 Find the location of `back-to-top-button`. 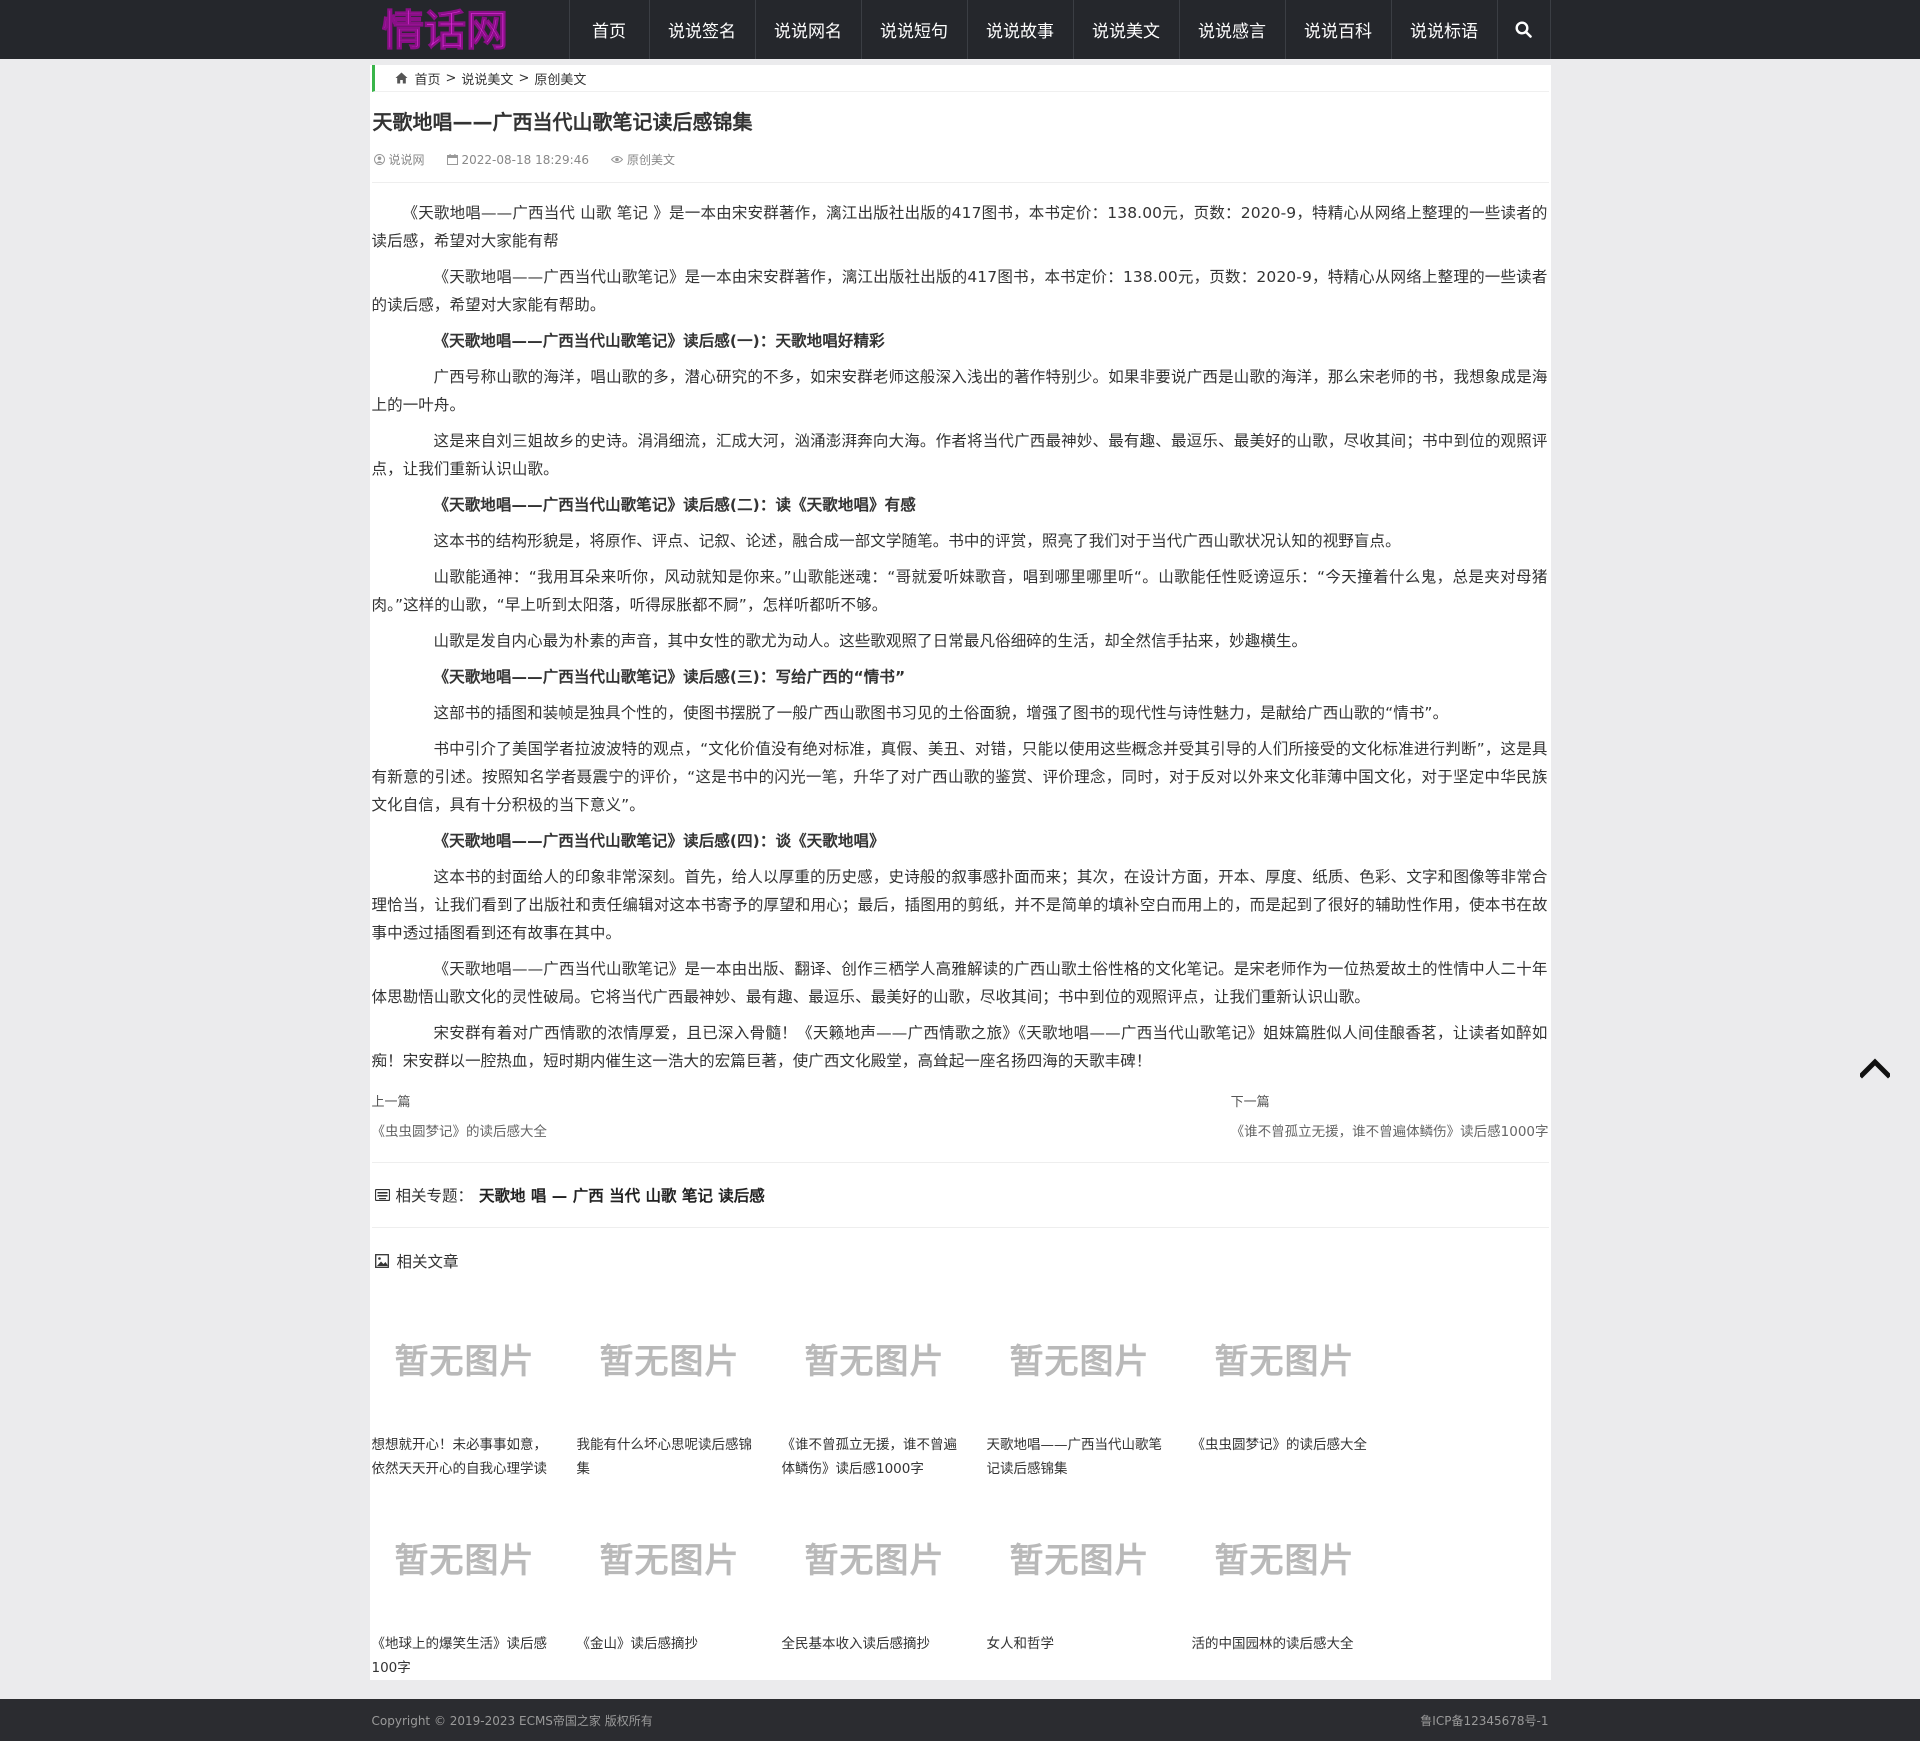

back-to-top-button is located at coordinates (1875, 1067).